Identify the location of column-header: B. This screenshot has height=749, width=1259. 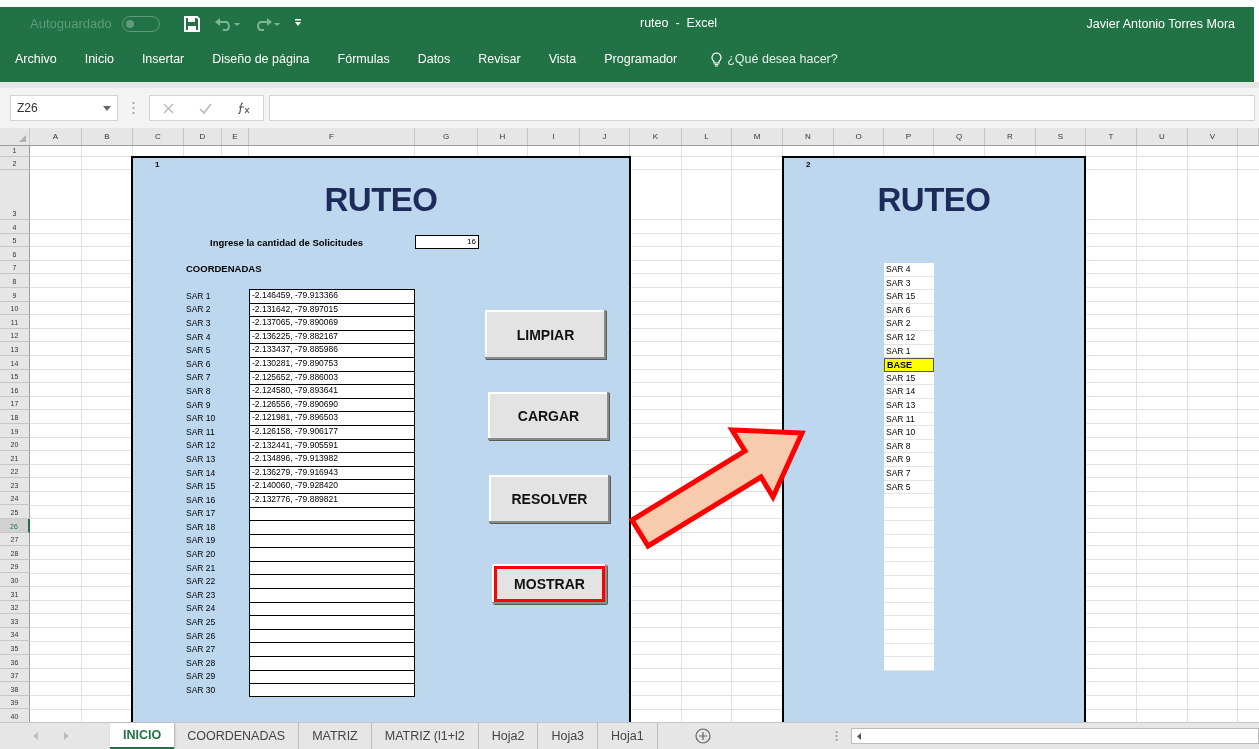
(107, 136).